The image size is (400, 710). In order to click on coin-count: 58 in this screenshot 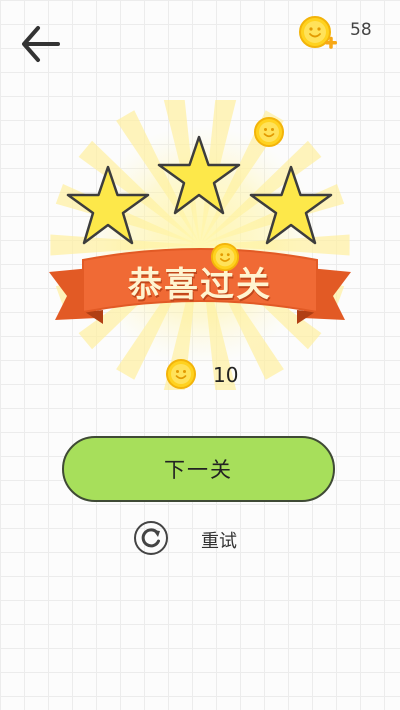, I will do `click(361, 30)`.